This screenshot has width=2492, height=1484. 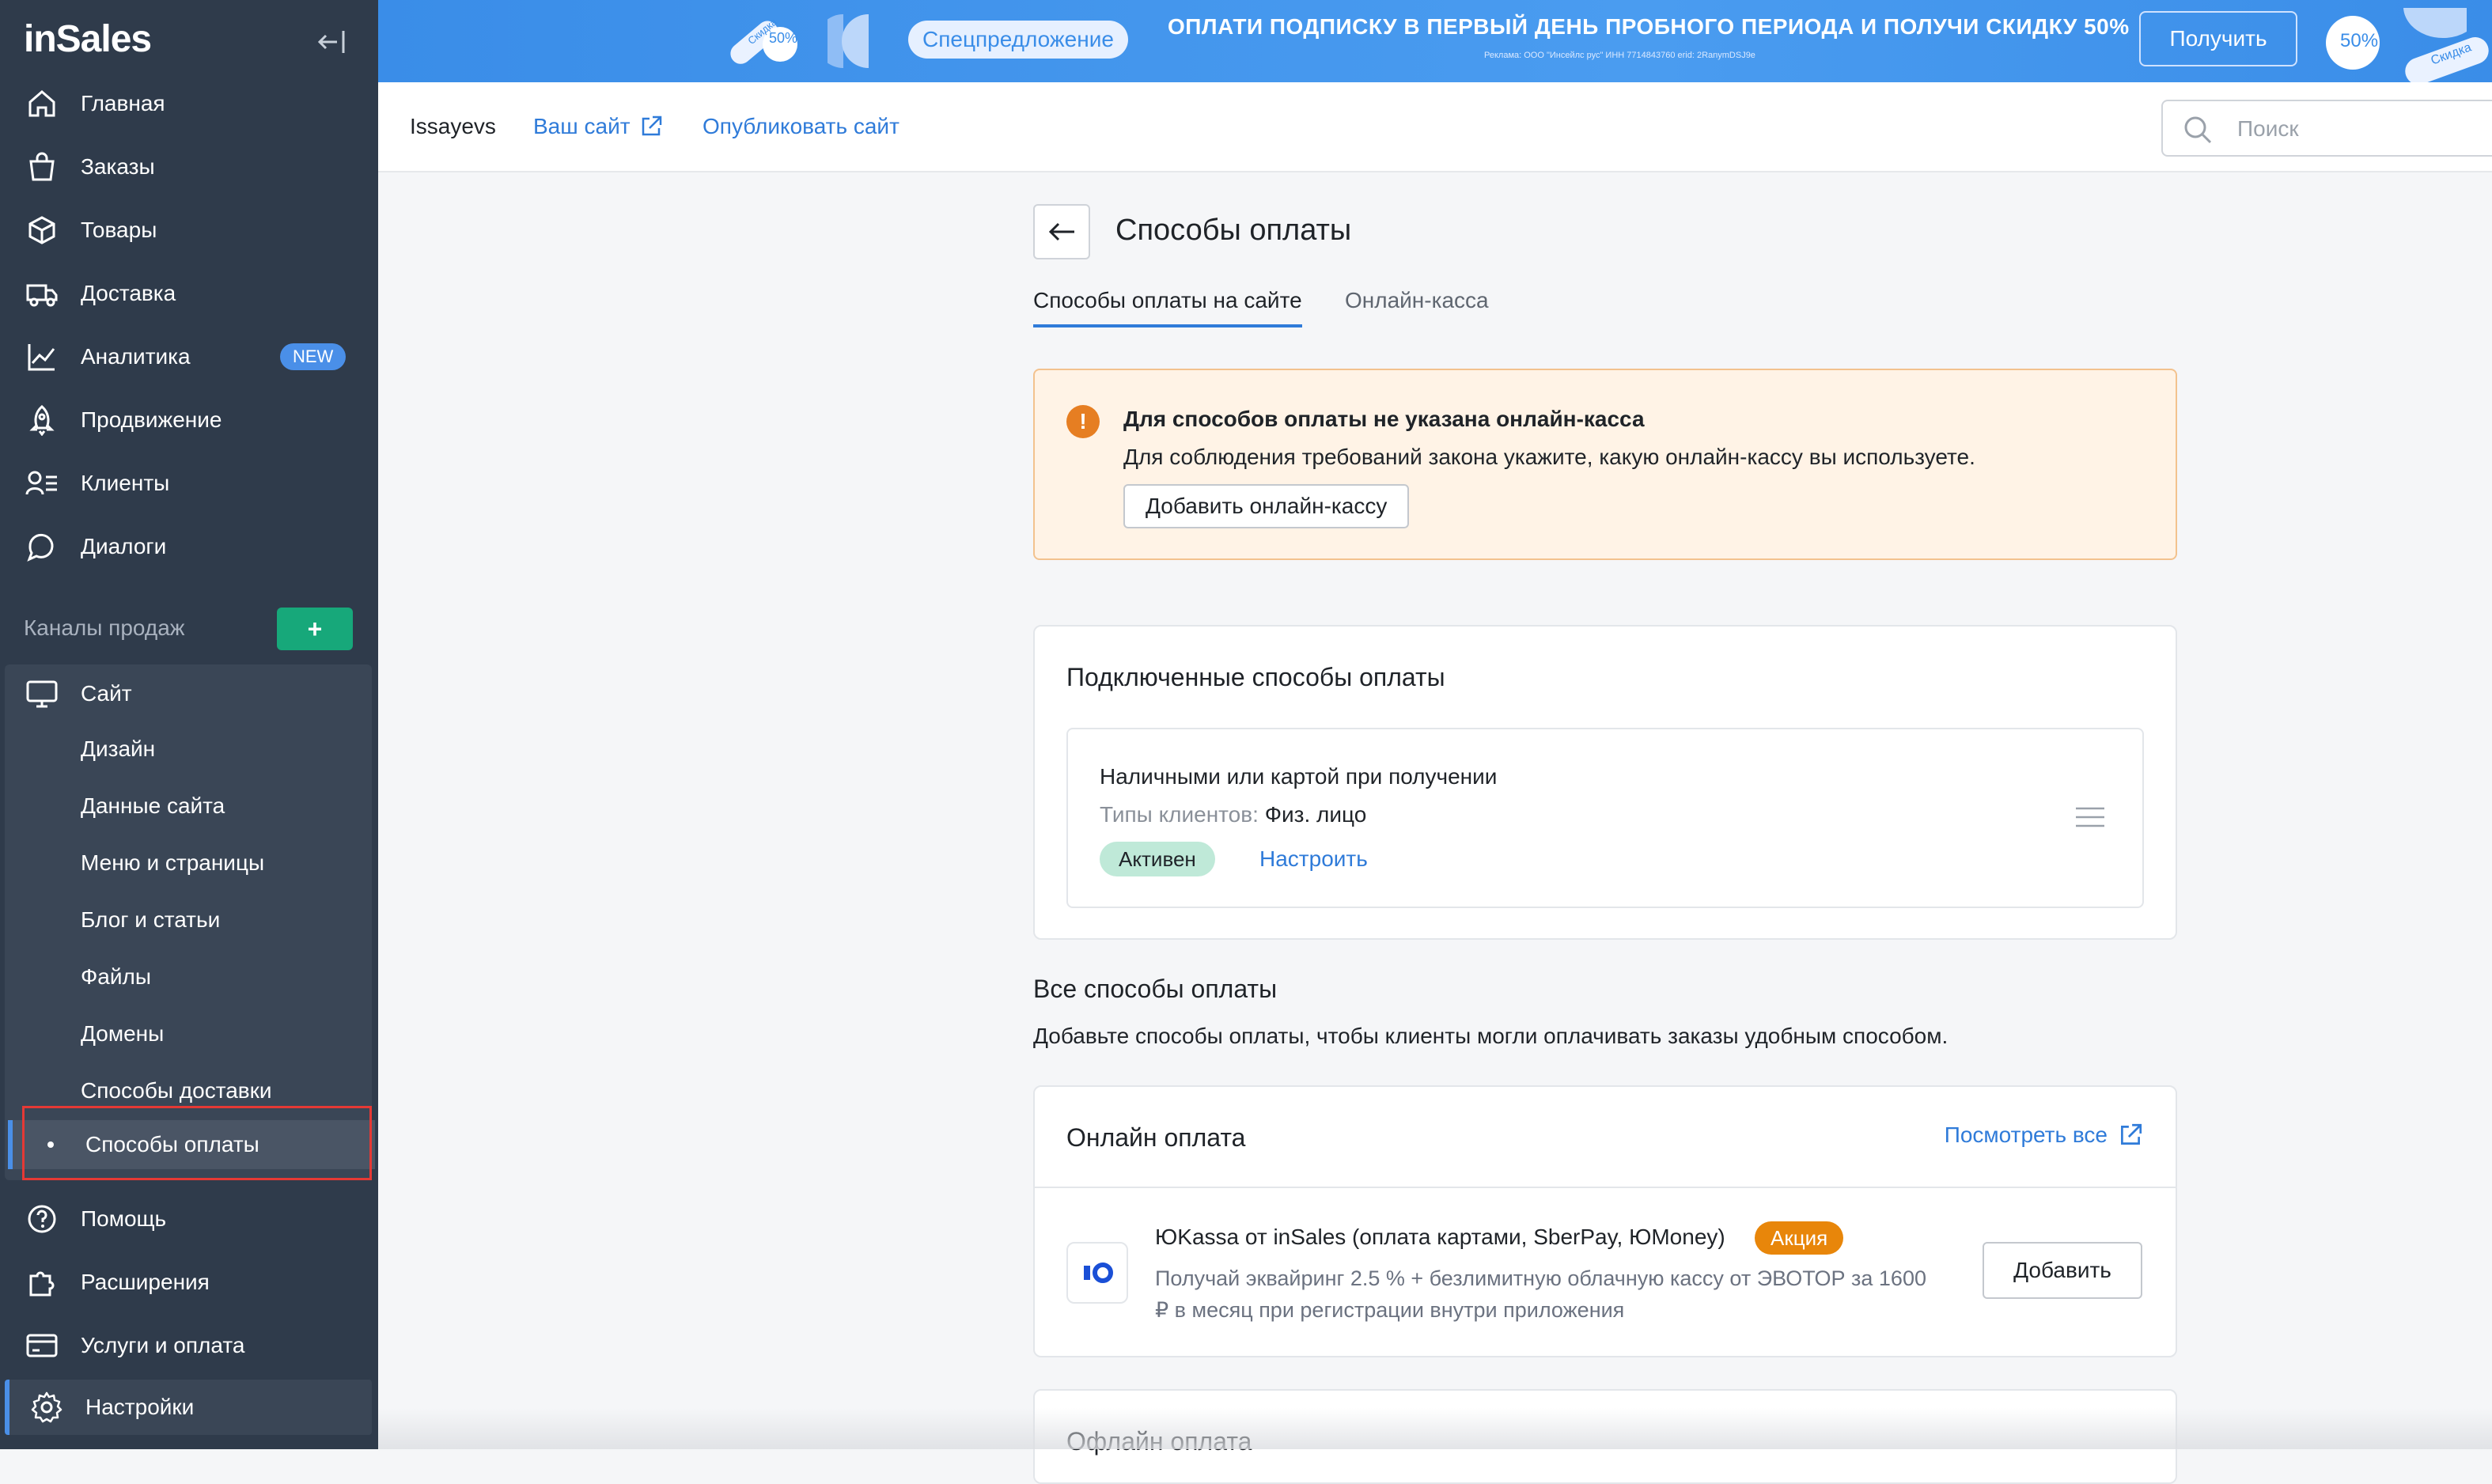 What do you see at coordinates (125, 483) in the screenshot?
I see `sidebar-item-label: Клиенты` at bounding box center [125, 483].